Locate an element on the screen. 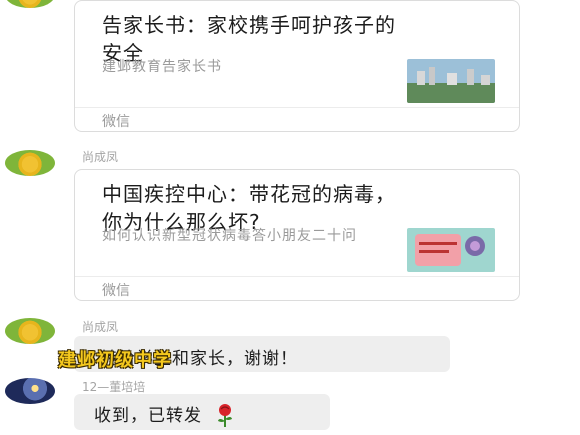 The width and height of the screenshot is (580, 435). sender-name: 12—董培培 is located at coordinates (114, 387).